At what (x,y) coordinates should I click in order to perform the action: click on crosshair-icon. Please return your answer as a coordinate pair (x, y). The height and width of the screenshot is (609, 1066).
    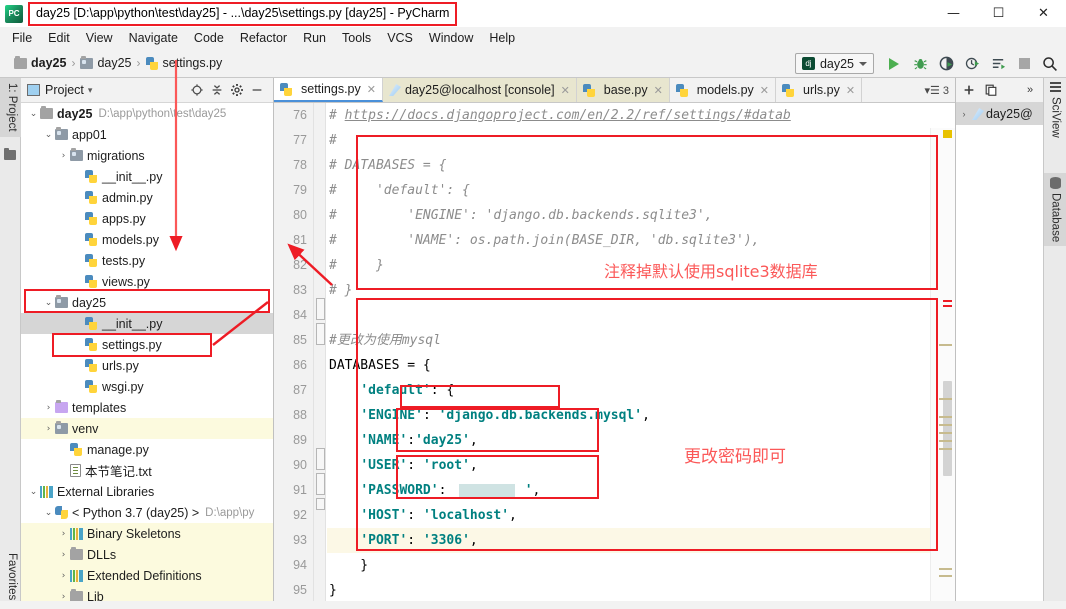
    Looking at the image, I should click on (197, 90).